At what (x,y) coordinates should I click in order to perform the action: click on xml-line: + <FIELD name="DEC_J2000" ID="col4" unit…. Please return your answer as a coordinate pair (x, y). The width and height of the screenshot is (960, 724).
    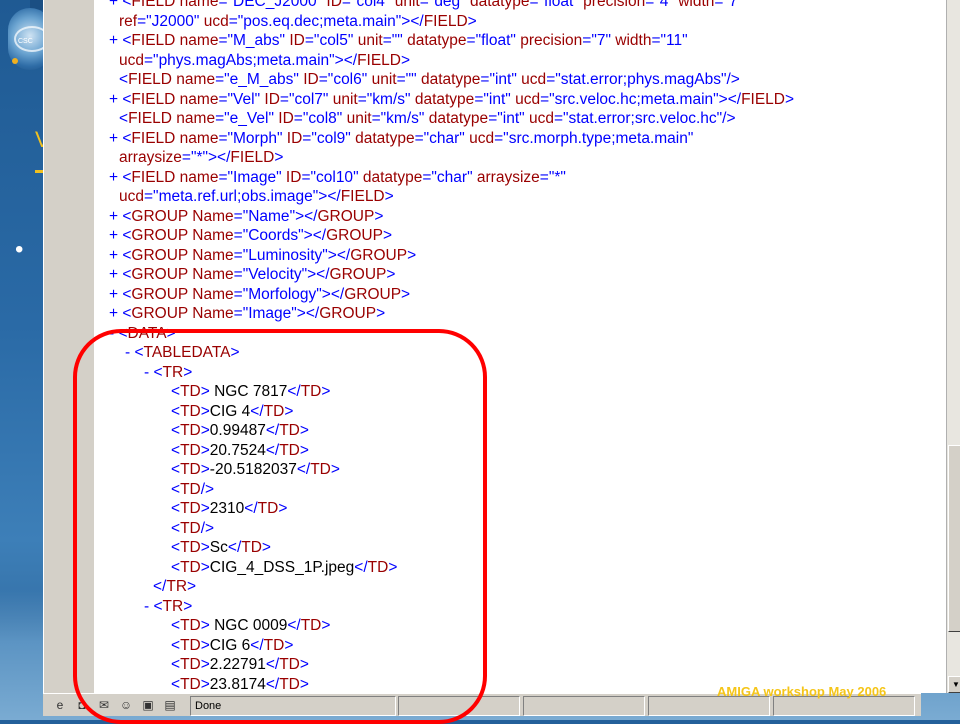
    Looking at the image, I should click on (520, 6).